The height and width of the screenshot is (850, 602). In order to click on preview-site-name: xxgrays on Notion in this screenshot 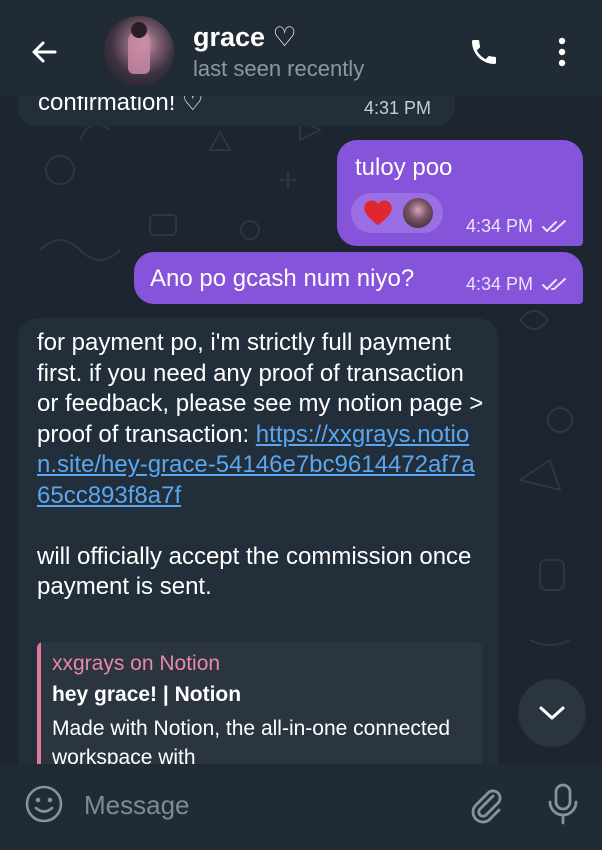, I will do `click(136, 663)`.